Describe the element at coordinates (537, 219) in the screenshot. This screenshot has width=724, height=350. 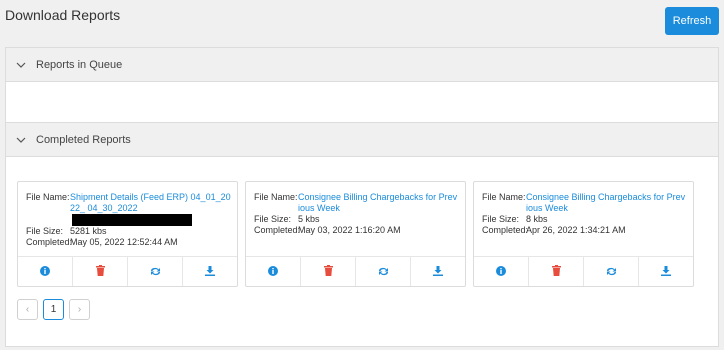
I see `file-size-value: 8 kbs` at that location.